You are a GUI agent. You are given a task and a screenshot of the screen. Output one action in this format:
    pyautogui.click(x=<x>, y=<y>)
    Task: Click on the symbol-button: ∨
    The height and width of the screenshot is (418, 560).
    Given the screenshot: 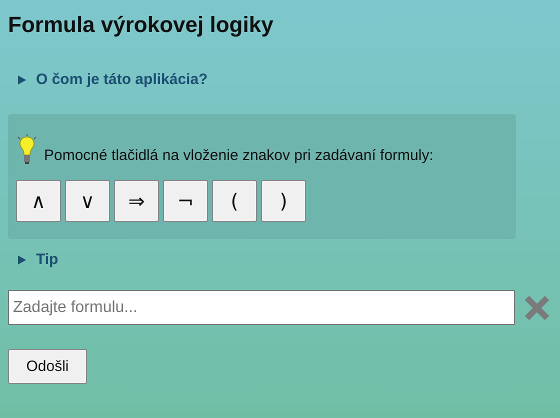 What is the action you would take?
    pyautogui.click(x=87, y=201)
    